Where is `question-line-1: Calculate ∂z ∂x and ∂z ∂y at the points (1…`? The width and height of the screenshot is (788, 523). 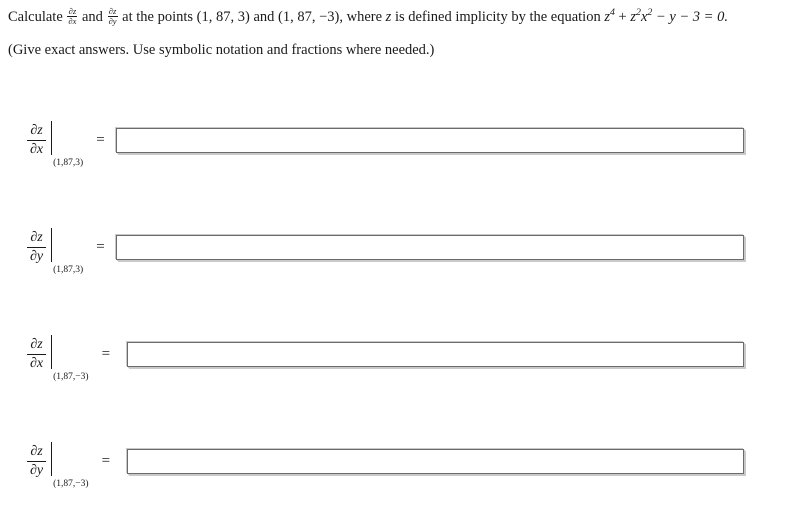
question-line-1: Calculate ∂z ∂x and ∂z ∂y at the points (1… is located at coordinates (394, 15).